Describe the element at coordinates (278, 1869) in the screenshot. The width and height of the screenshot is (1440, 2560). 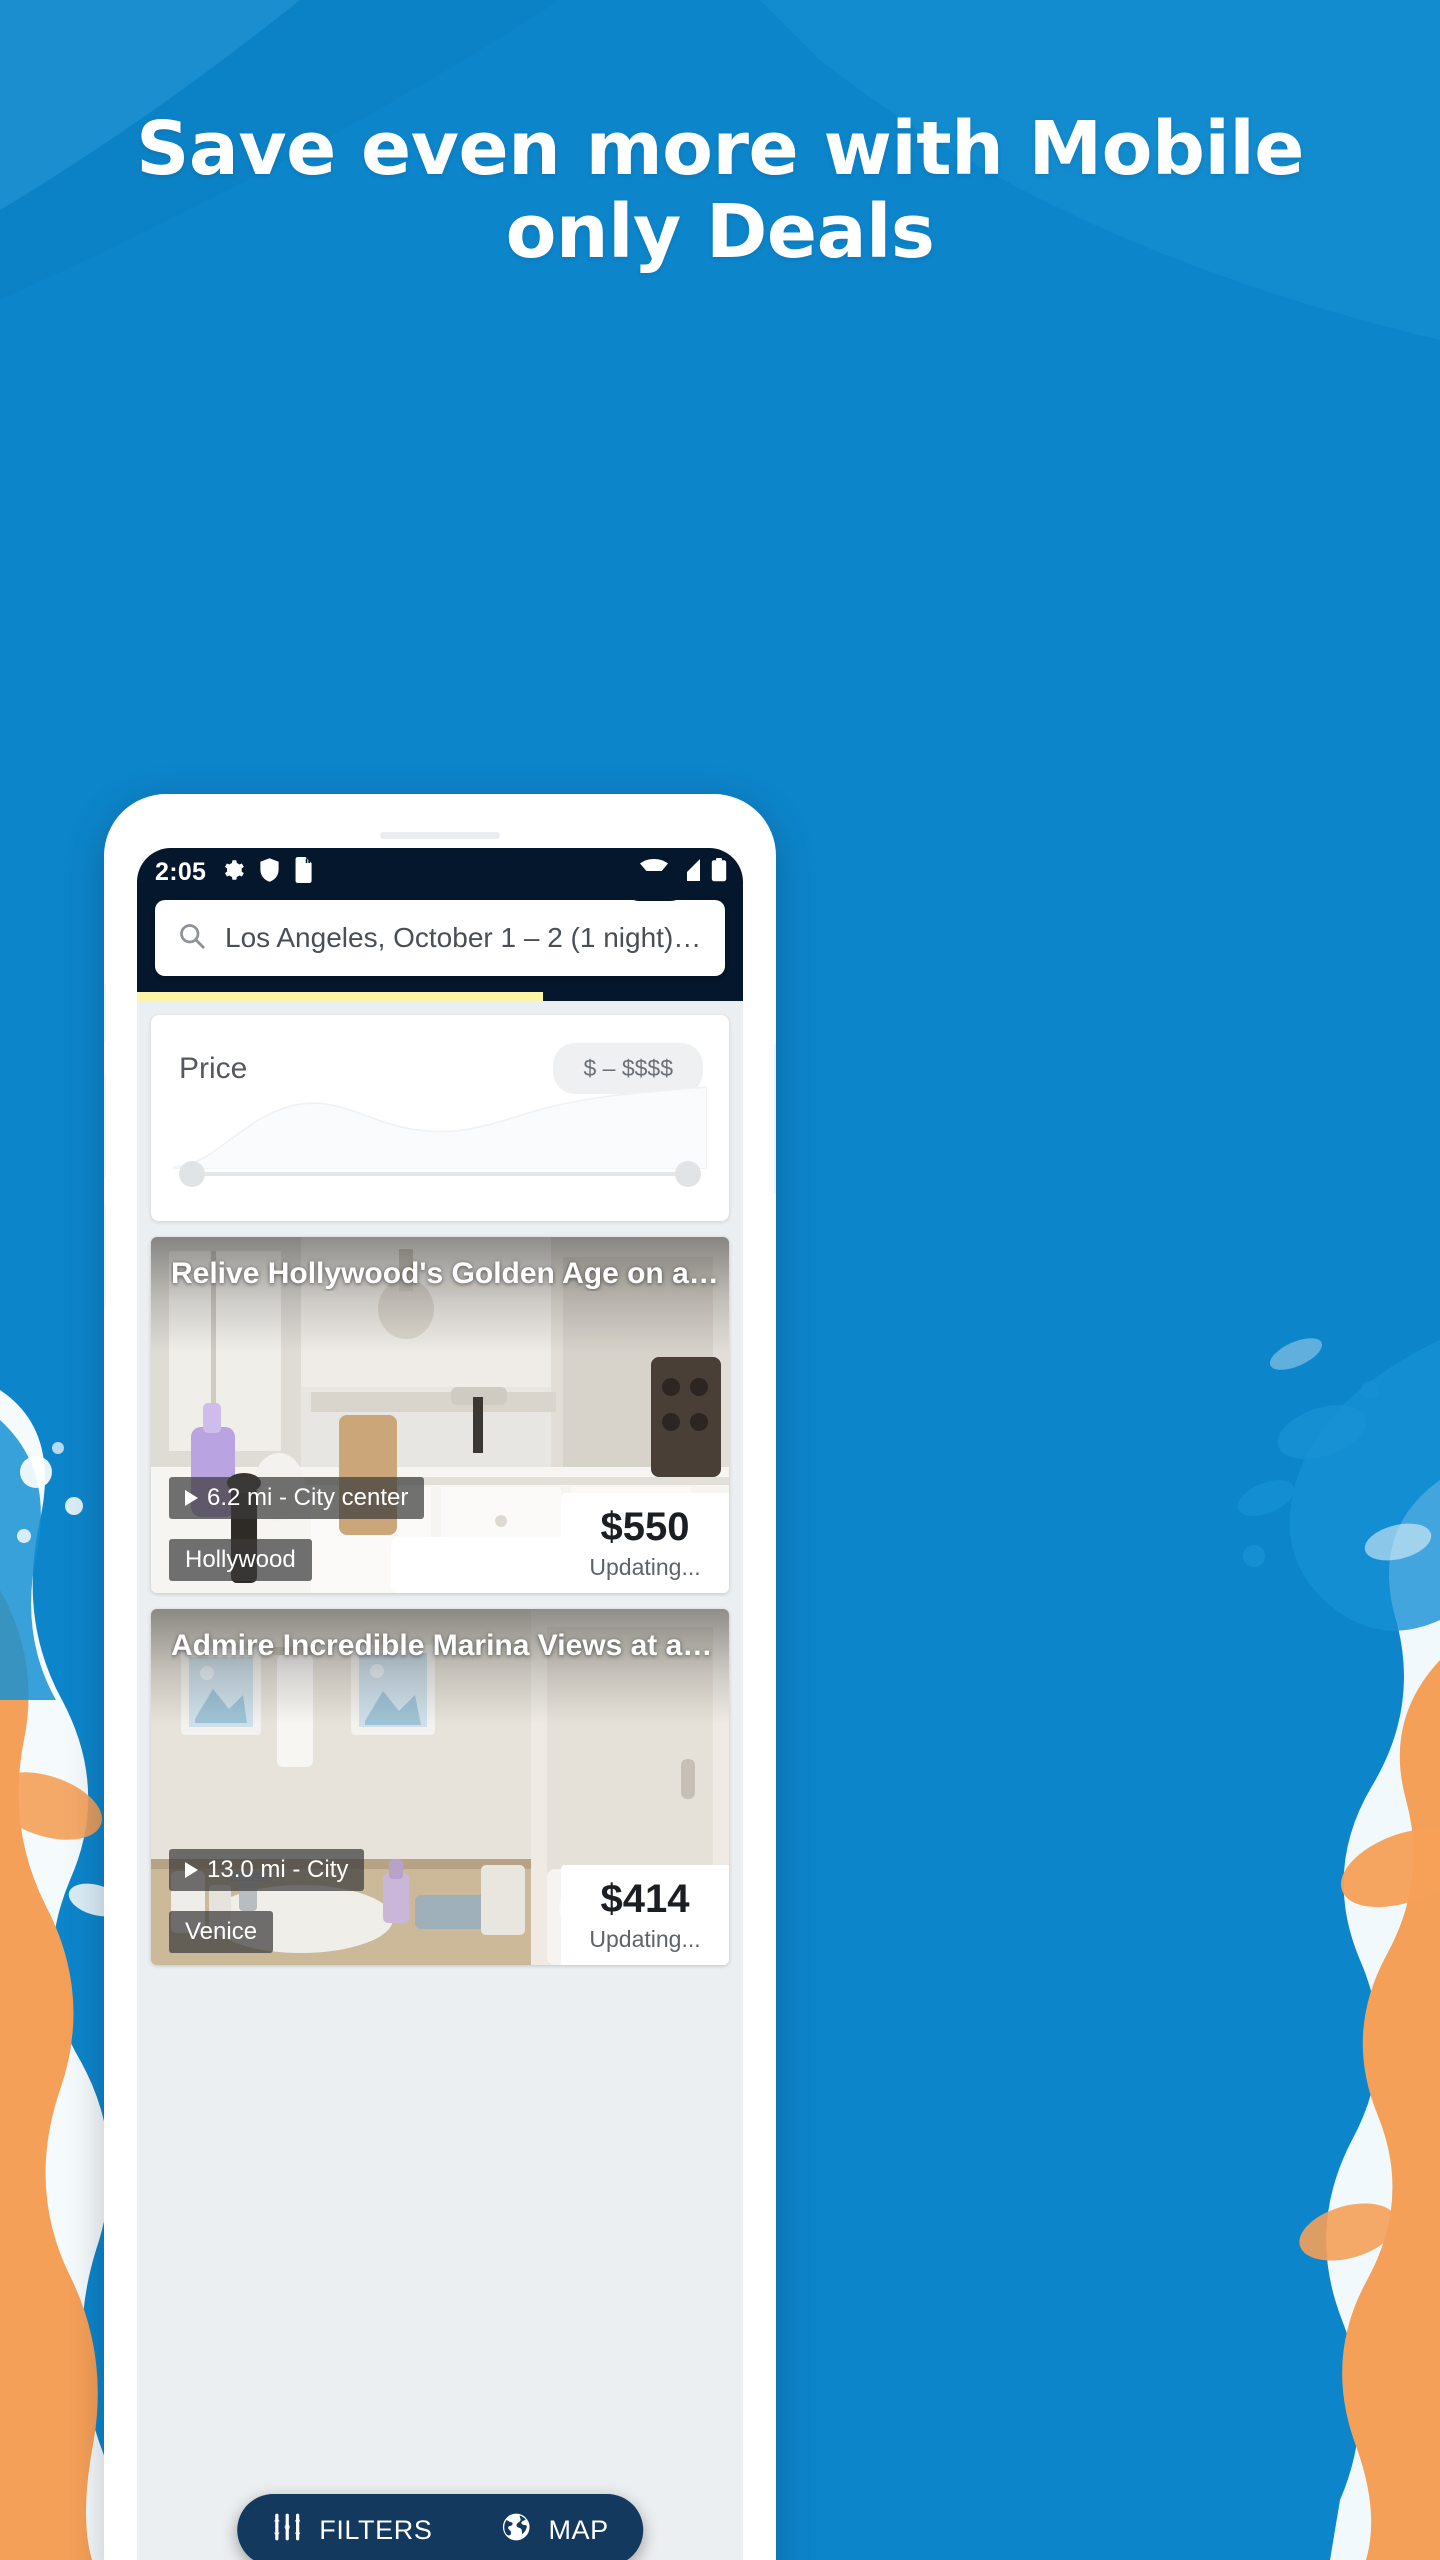
I see `hotel-distance-text: 13.0 mi - City` at that location.